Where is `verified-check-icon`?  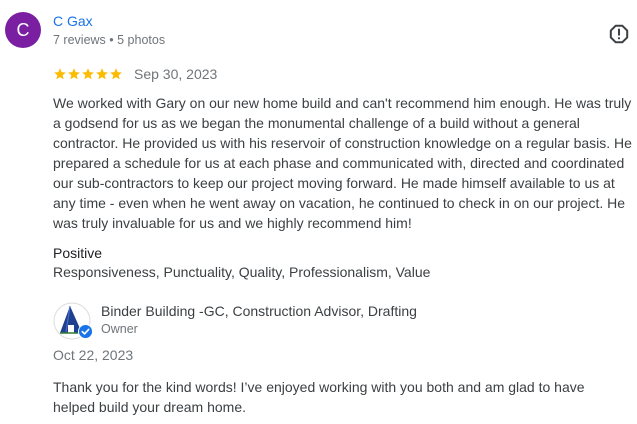
verified-check-icon is located at coordinates (85, 331).